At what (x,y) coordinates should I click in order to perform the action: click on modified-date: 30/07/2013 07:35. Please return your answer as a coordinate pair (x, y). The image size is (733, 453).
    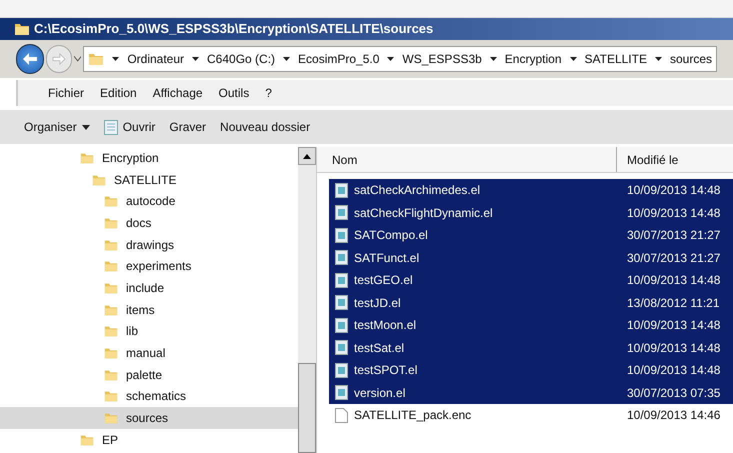
    Looking at the image, I should click on (673, 393).